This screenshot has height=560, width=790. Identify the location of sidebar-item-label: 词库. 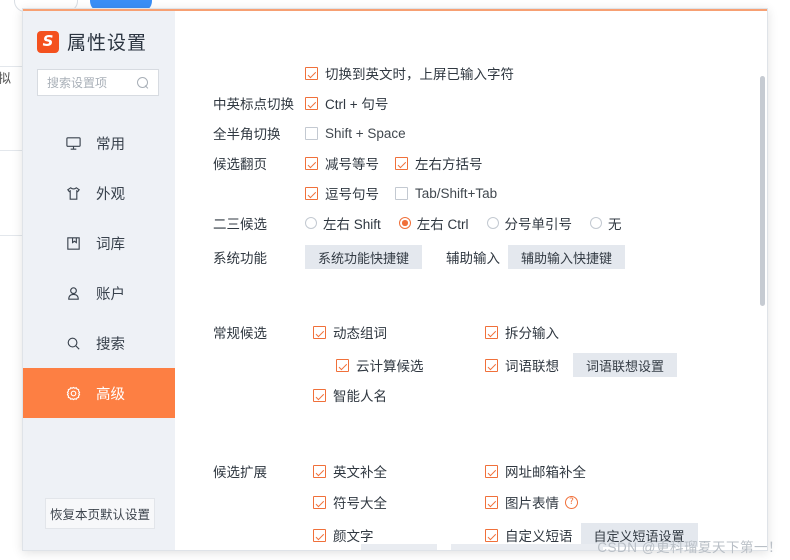
(110, 244).